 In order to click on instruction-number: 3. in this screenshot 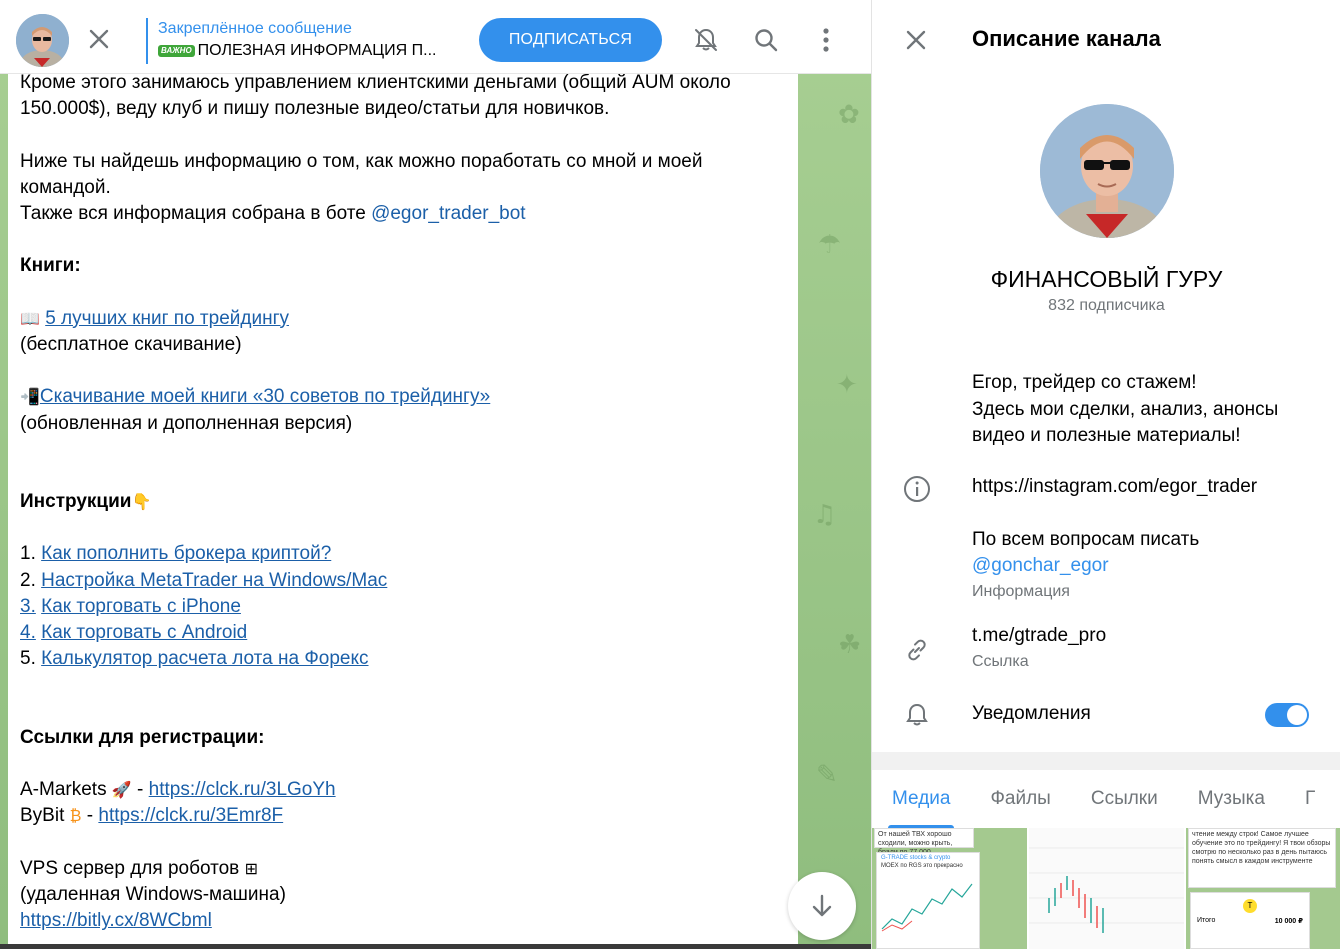, I will do `click(28, 606)`.